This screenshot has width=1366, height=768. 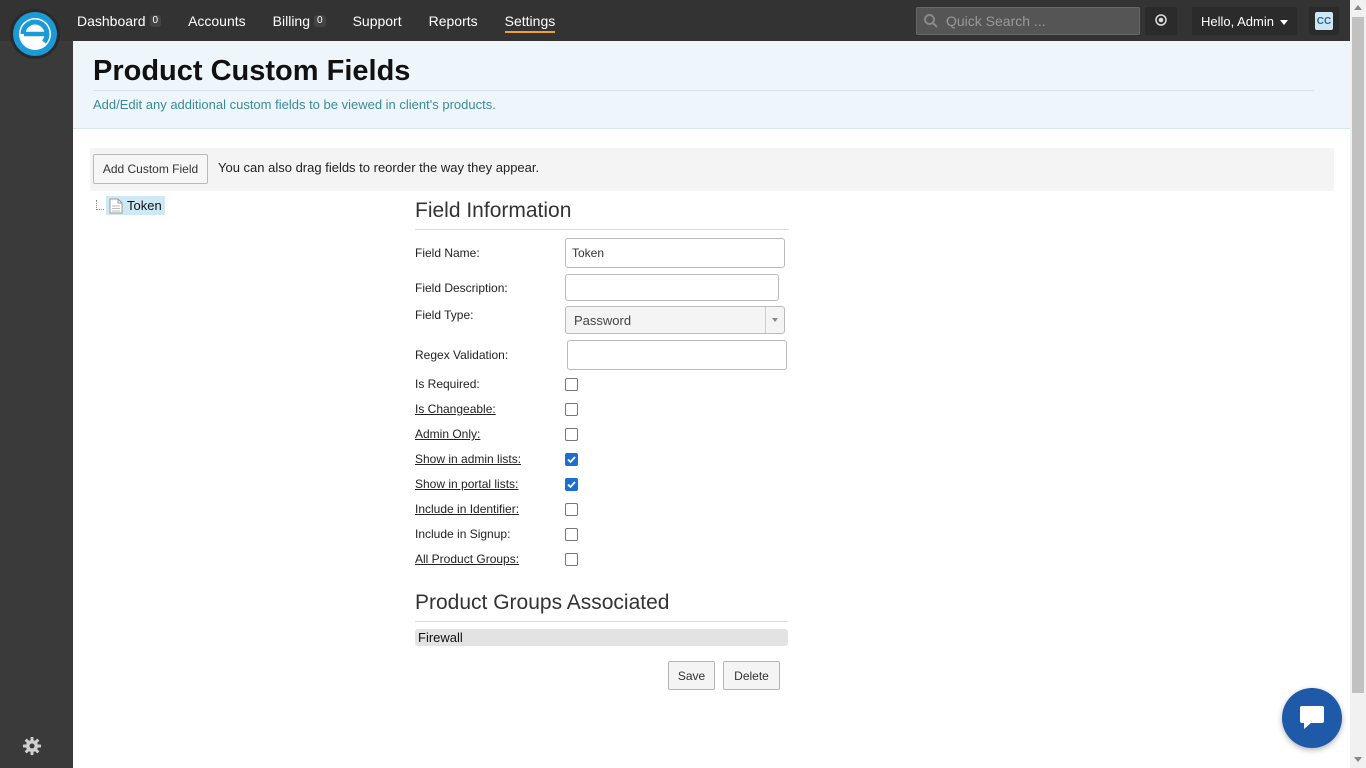 I want to click on field-type-row: Field Type: Password, so click(x=600, y=320).